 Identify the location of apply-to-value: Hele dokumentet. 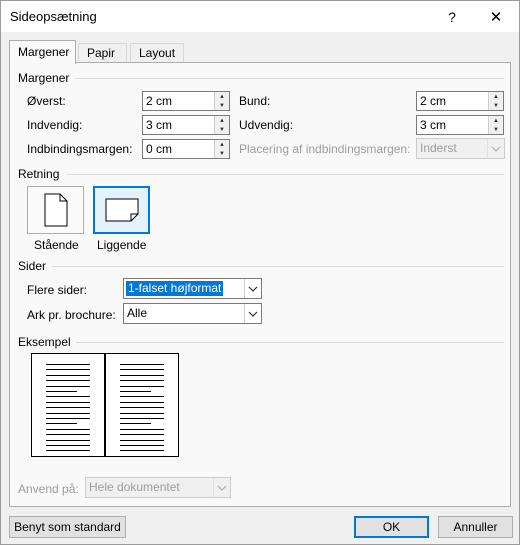
(134, 487).